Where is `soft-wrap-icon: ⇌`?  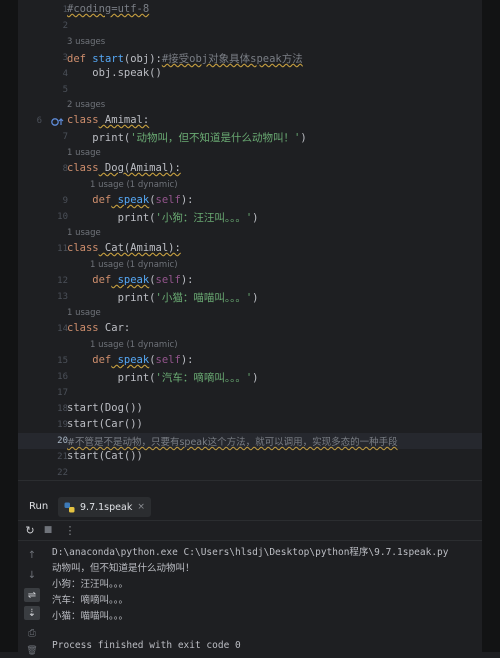
soft-wrap-icon: ⇌ is located at coordinates (32, 595).